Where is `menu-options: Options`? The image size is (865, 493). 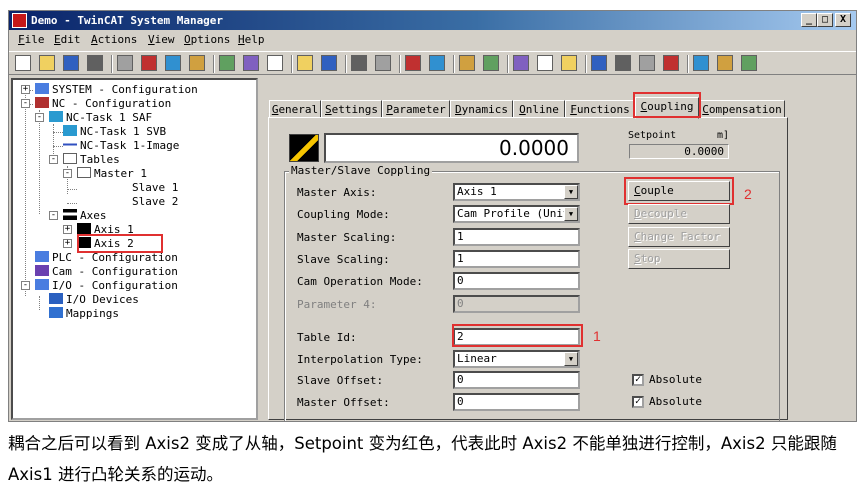 menu-options: Options is located at coordinates (207, 40).